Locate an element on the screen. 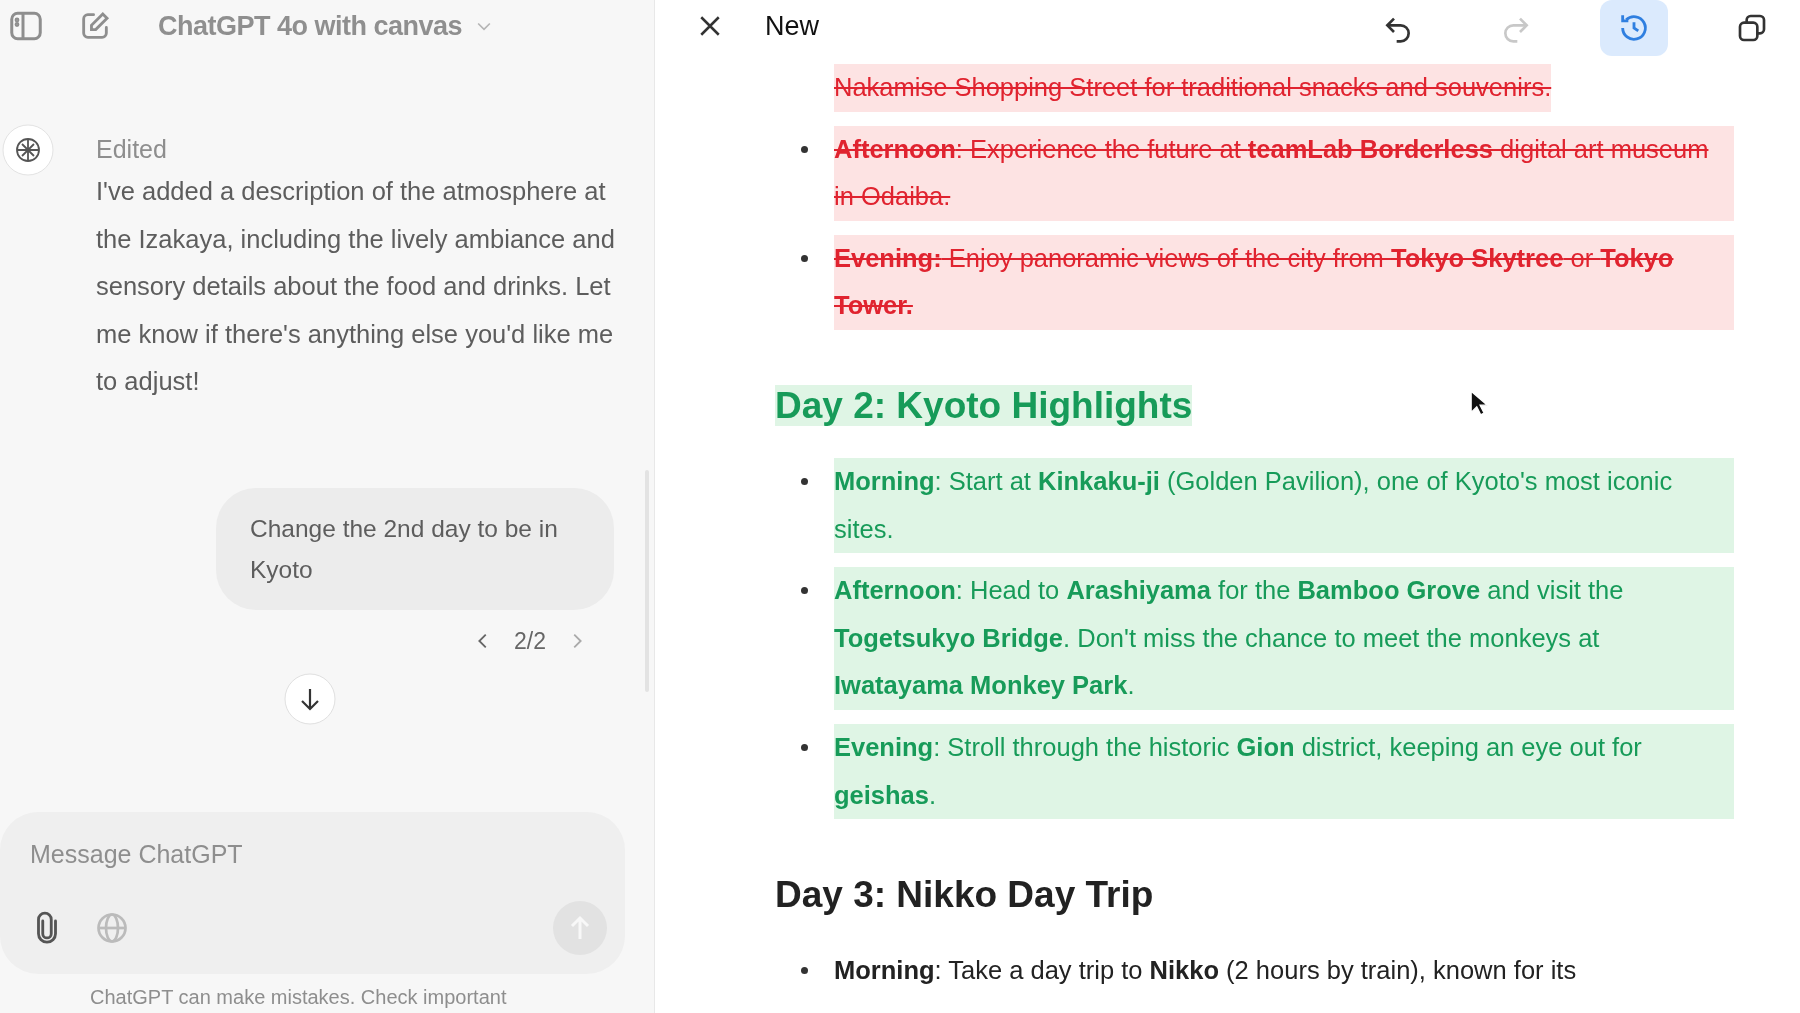  list-item-text: Morning: Start at Kinkaku-ji (Golden Pavilion), one of Kyoto's most iconic sites. is located at coordinates (1284, 505).